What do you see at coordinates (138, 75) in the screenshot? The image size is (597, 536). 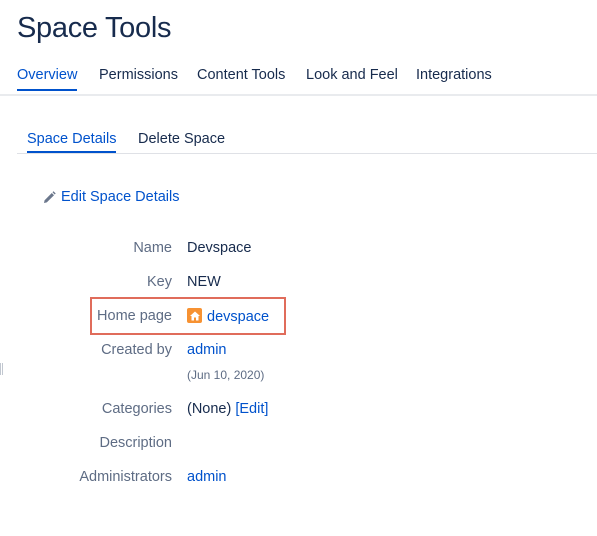 I see `tab-permissions: Permissions` at bounding box center [138, 75].